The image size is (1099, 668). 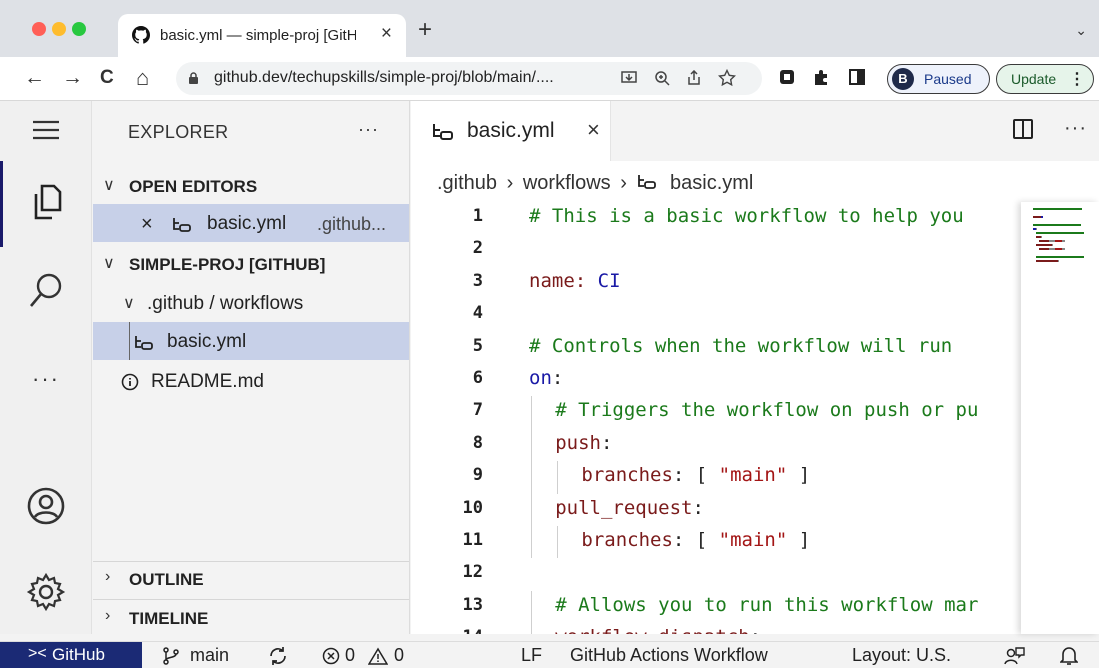 I want to click on bookmark-star-icon, so click(x=727, y=78).